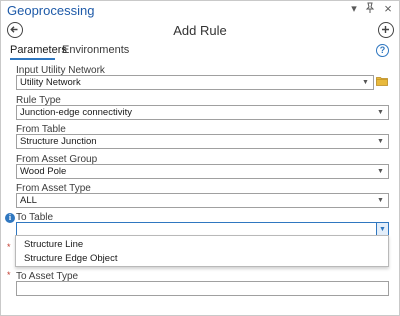 The width and height of the screenshot is (400, 316). Describe the element at coordinates (202, 141) in the screenshot. I see `from-table-dropdown: Structure Junction ▼` at that location.